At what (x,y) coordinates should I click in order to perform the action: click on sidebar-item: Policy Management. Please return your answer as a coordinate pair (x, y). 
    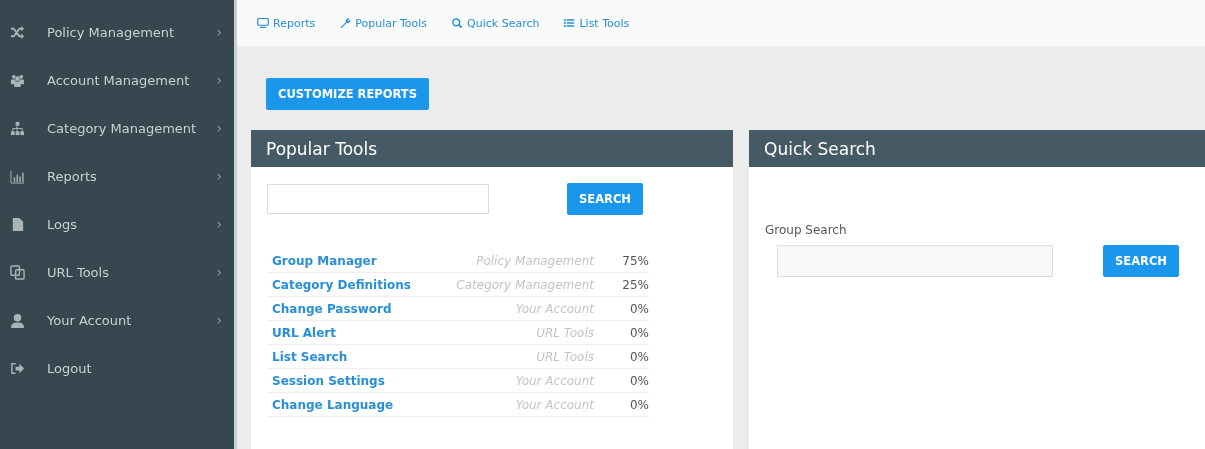
    Looking at the image, I should click on (132, 32).